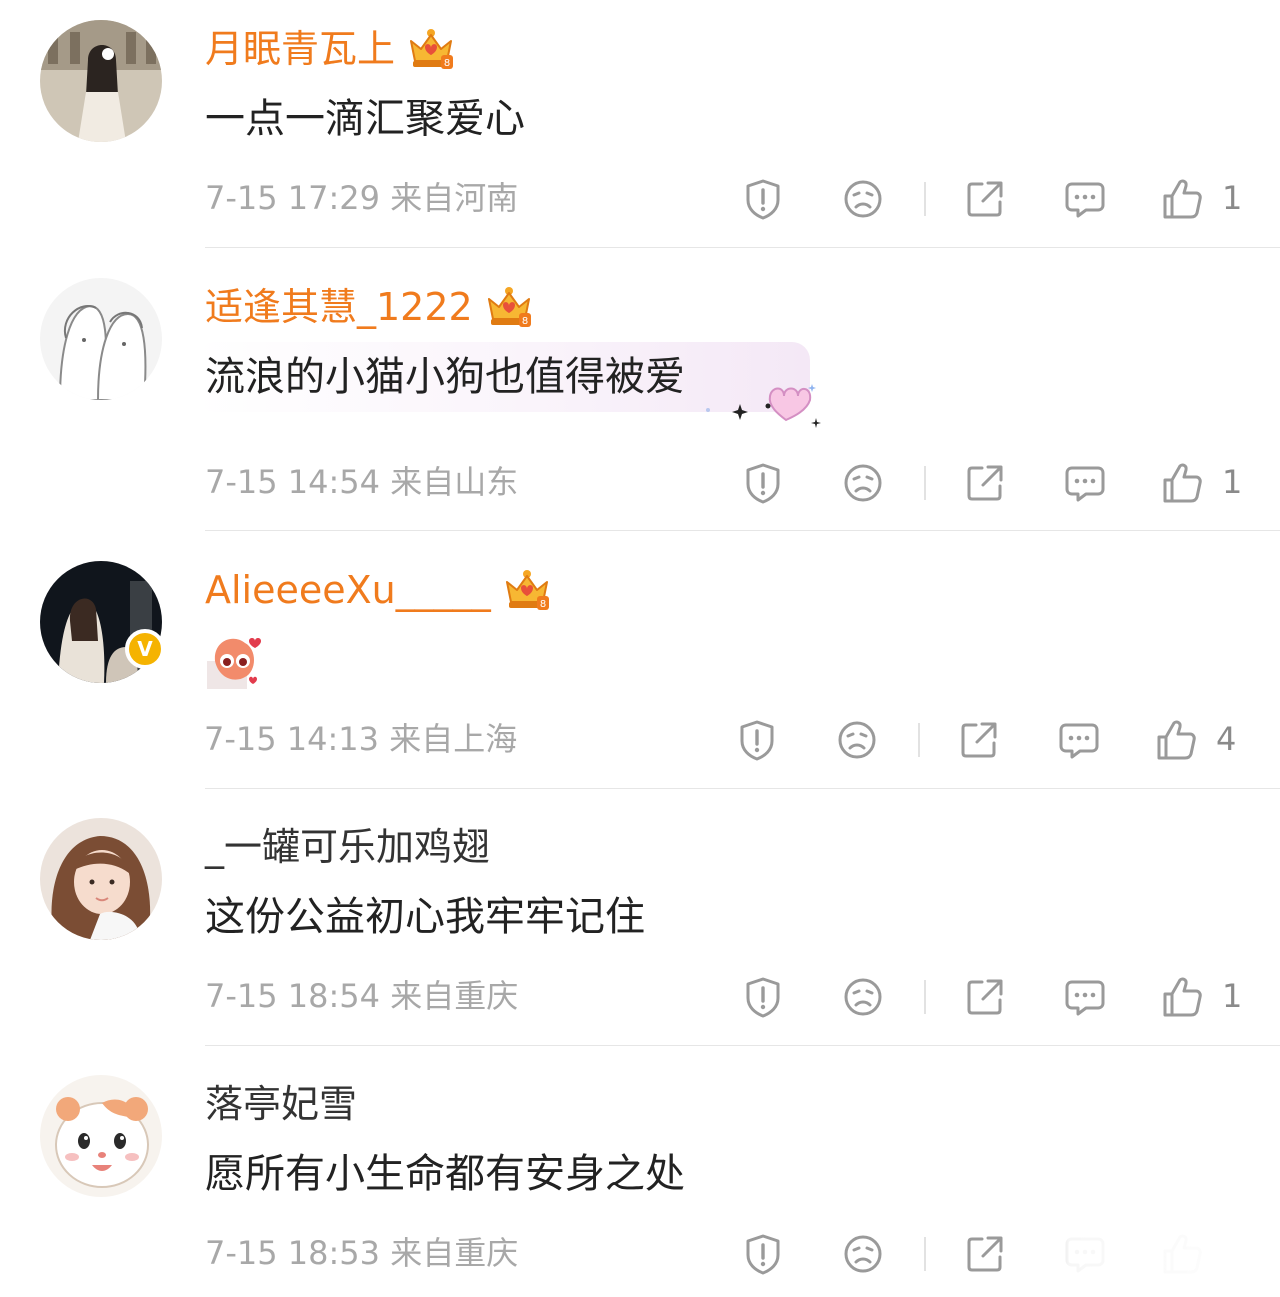 This screenshot has width=1280, height=1297. I want to click on action-bar: 4, so click(994, 740).